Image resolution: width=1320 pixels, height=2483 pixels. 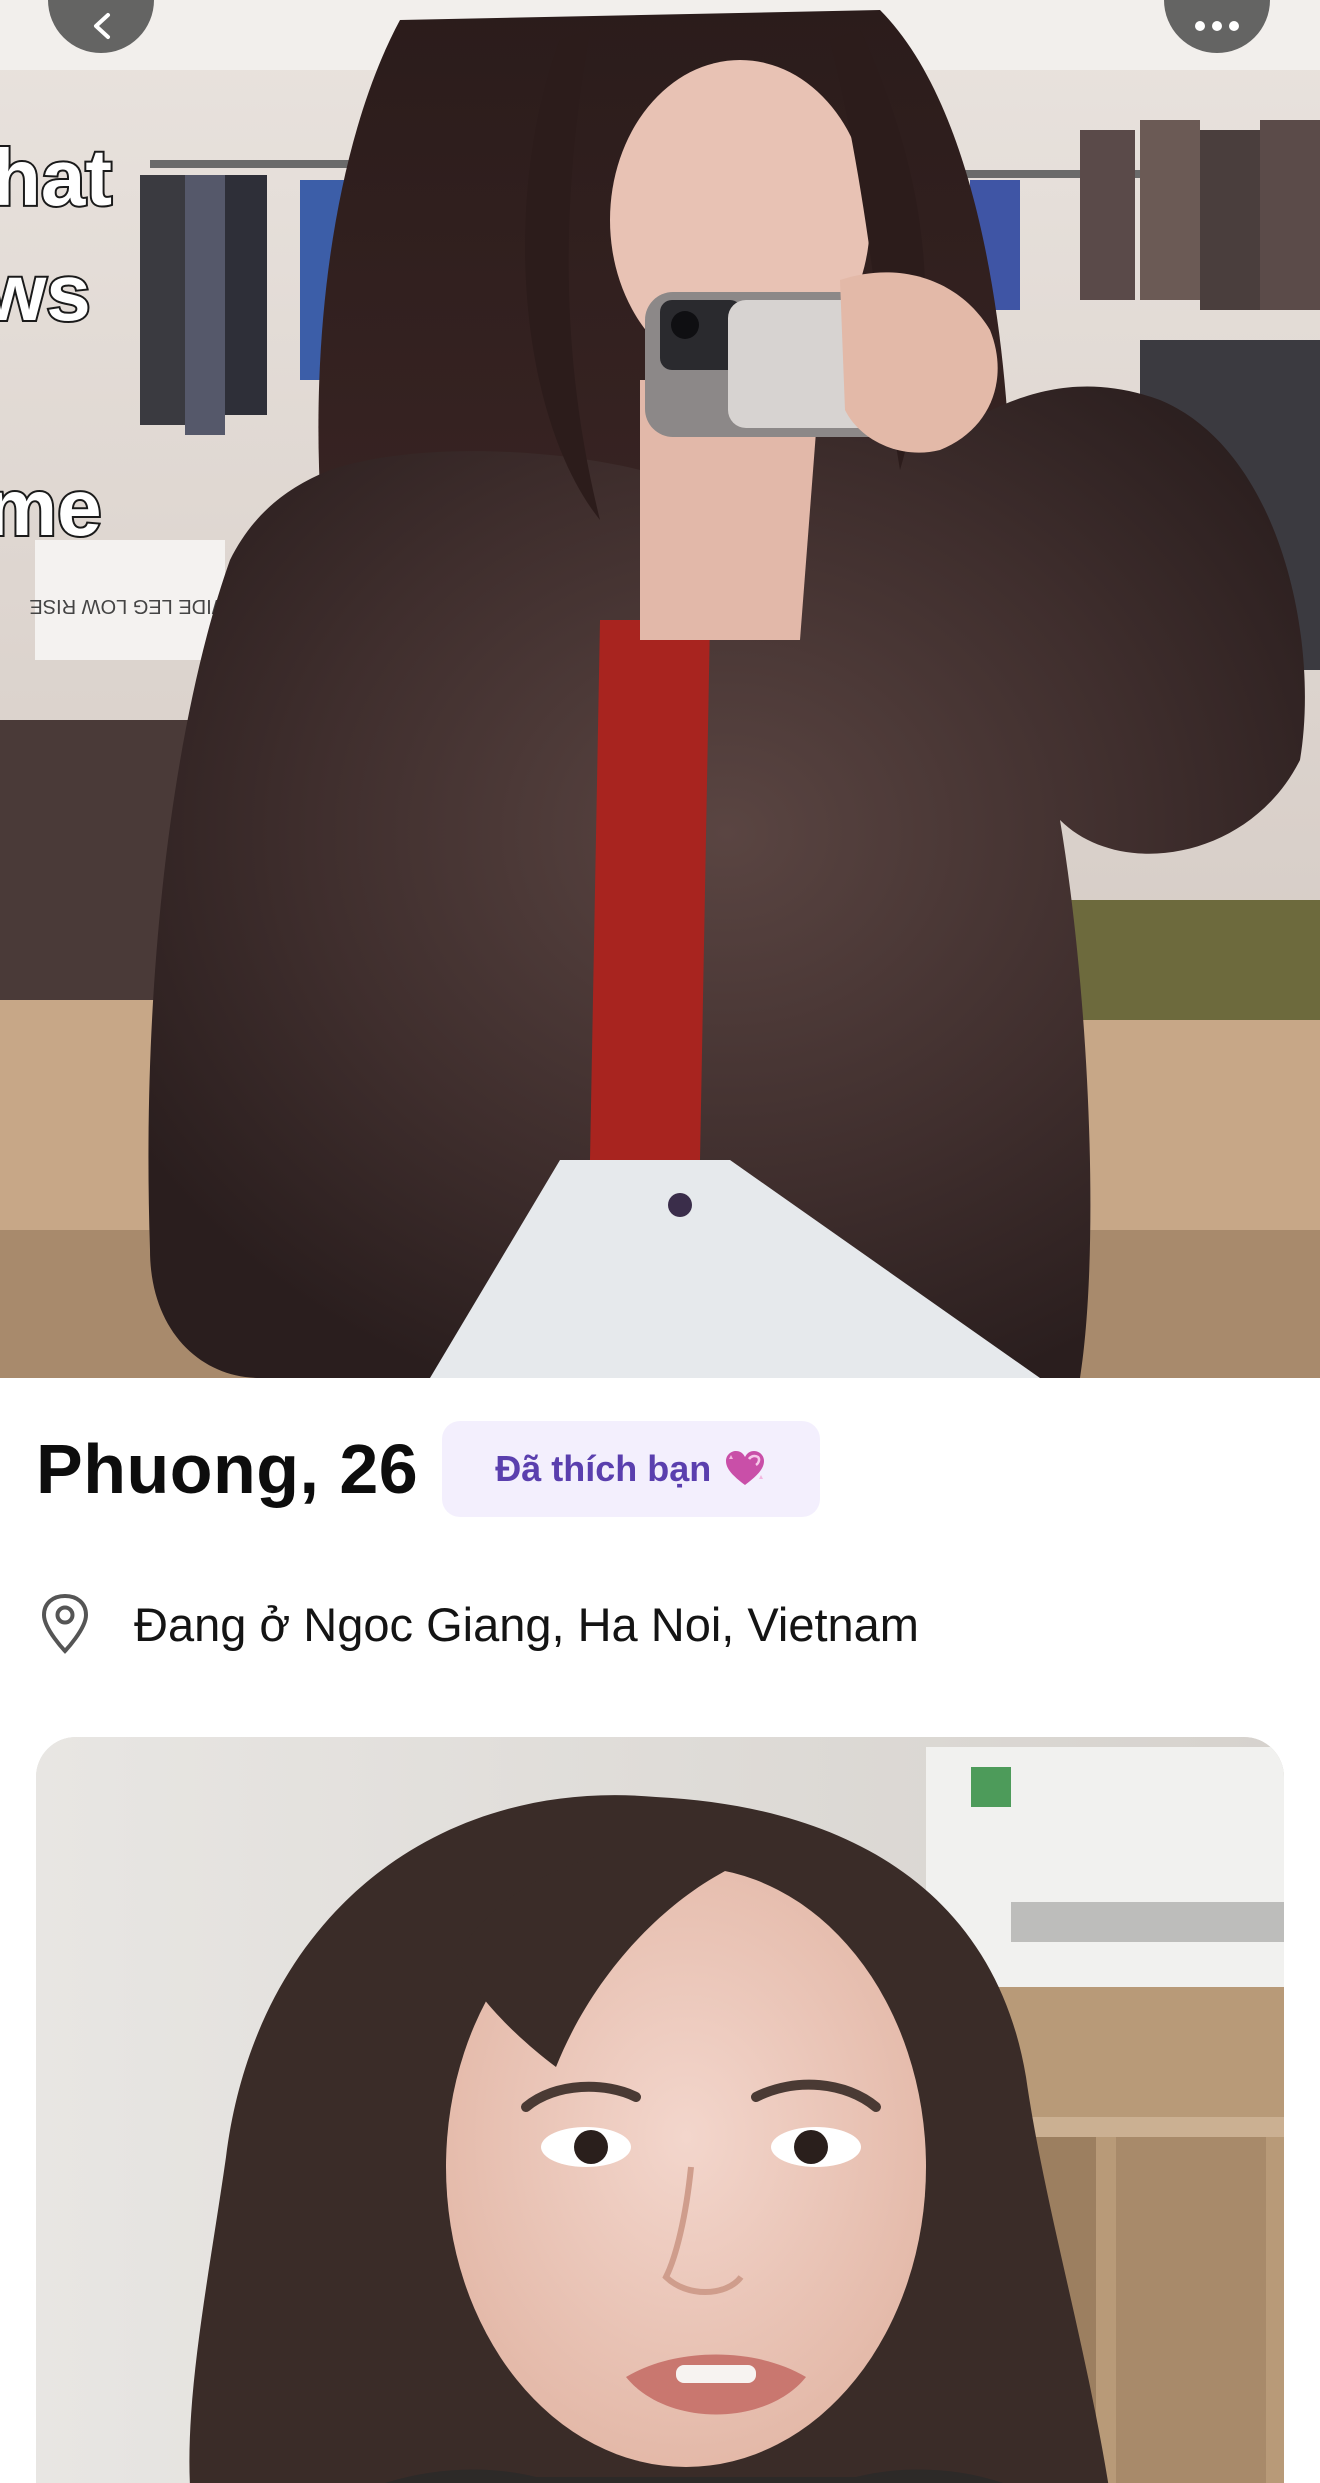 What do you see at coordinates (45, 292) in the screenshot?
I see `caption-line-2: ws` at bounding box center [45, 292].